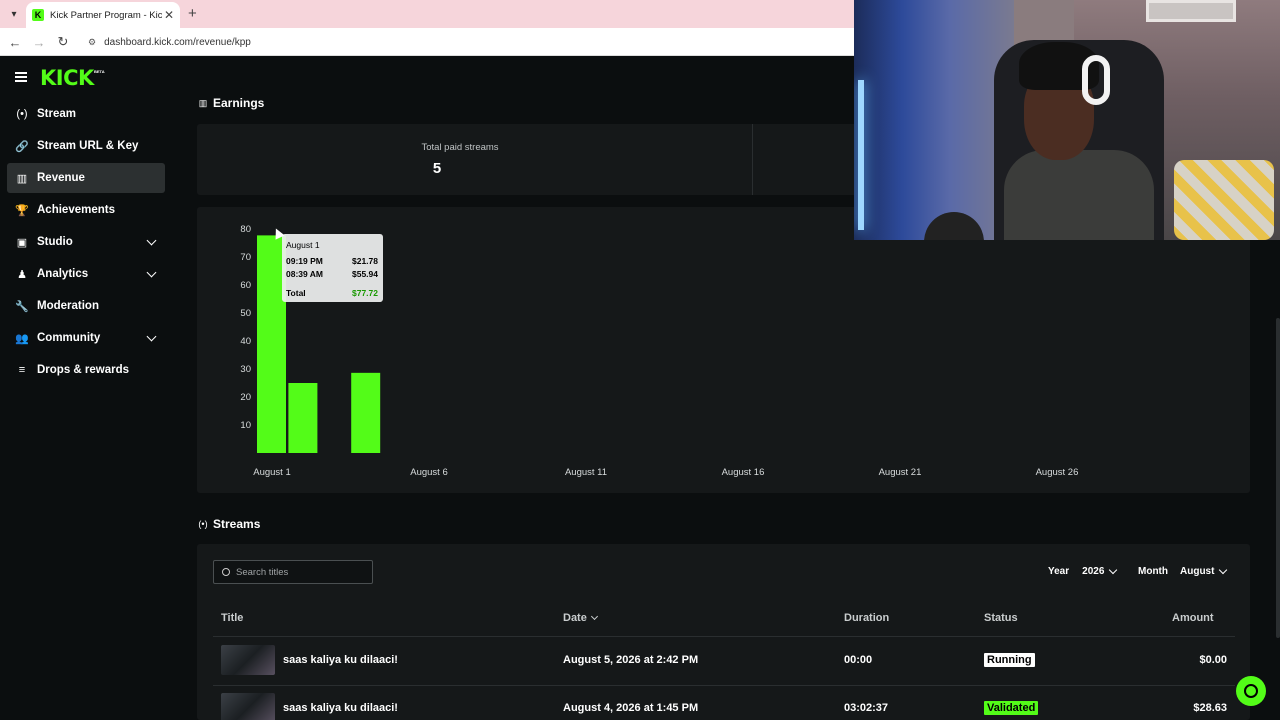 This screenshot has width=1280, height=720. Describe the element at coordinates (245, 257) in the screenshot. I see `y-tick-label: 70` at that location.